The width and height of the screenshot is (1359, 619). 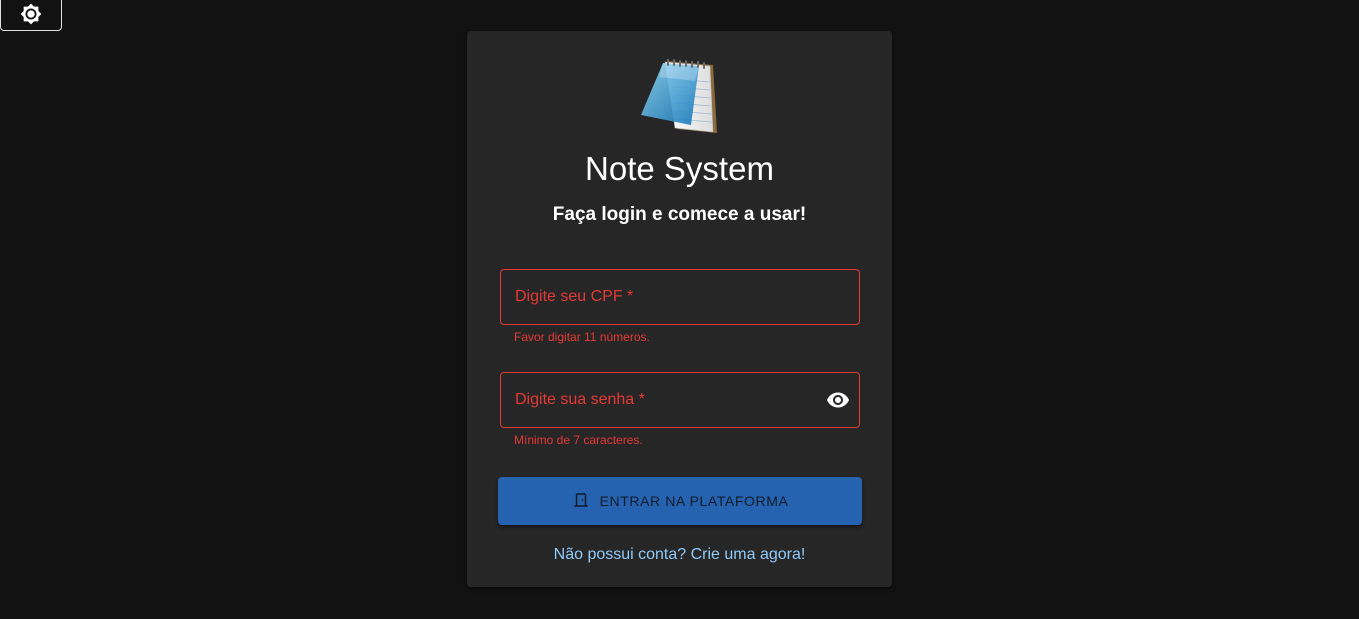 I want to click on login-button: ENTRAR NA PLATAFORMA, so click(x=680, y=501).